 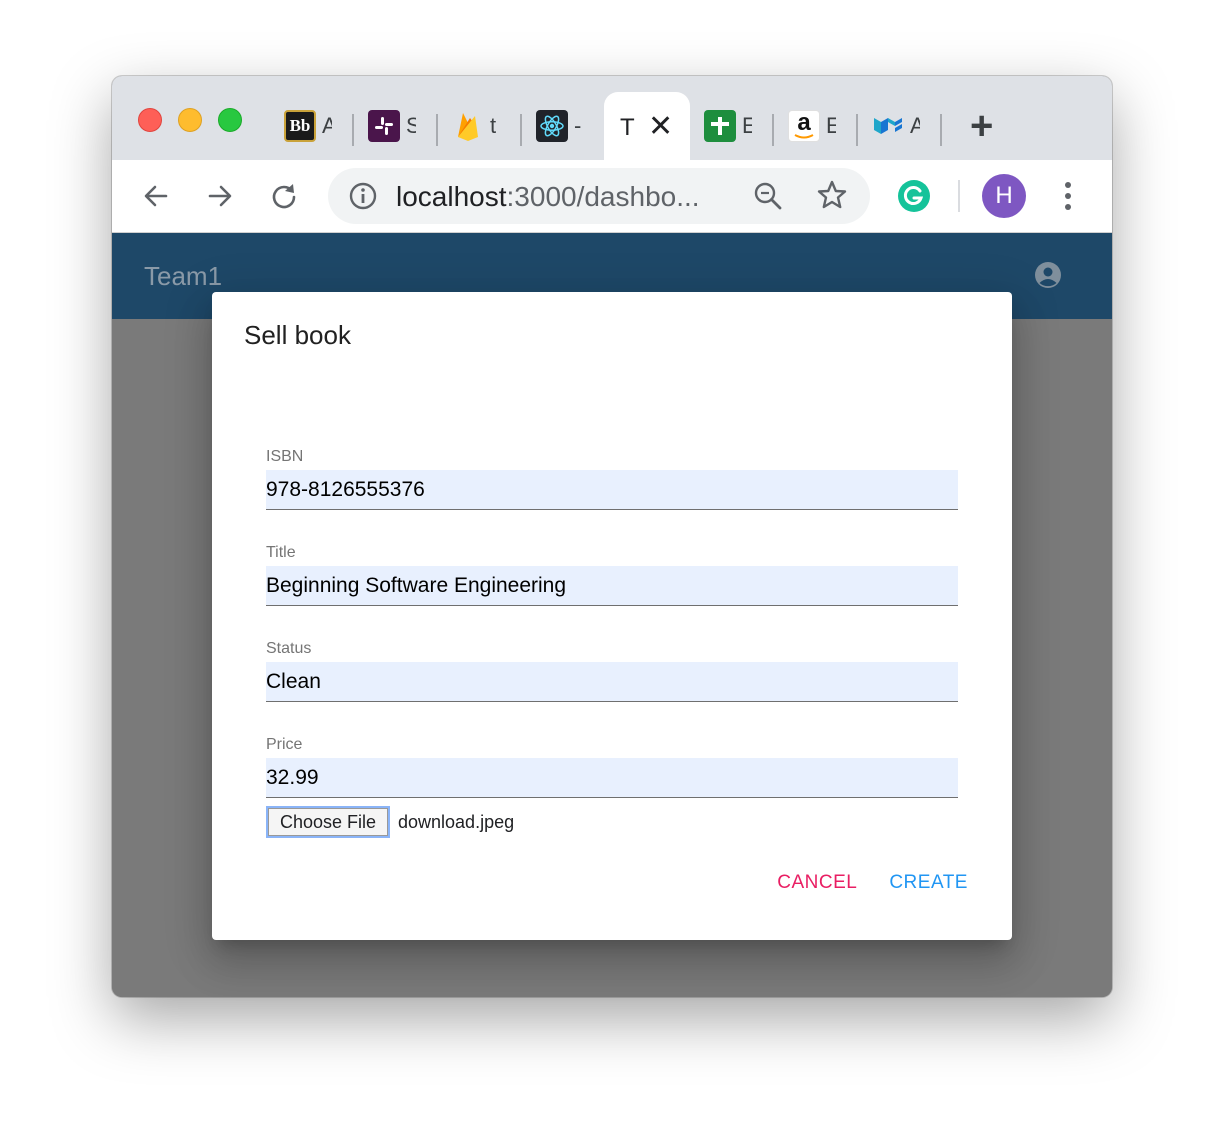 I want to click on title-field: Title Beginning Software Engineering, so click(x=612, y=575).